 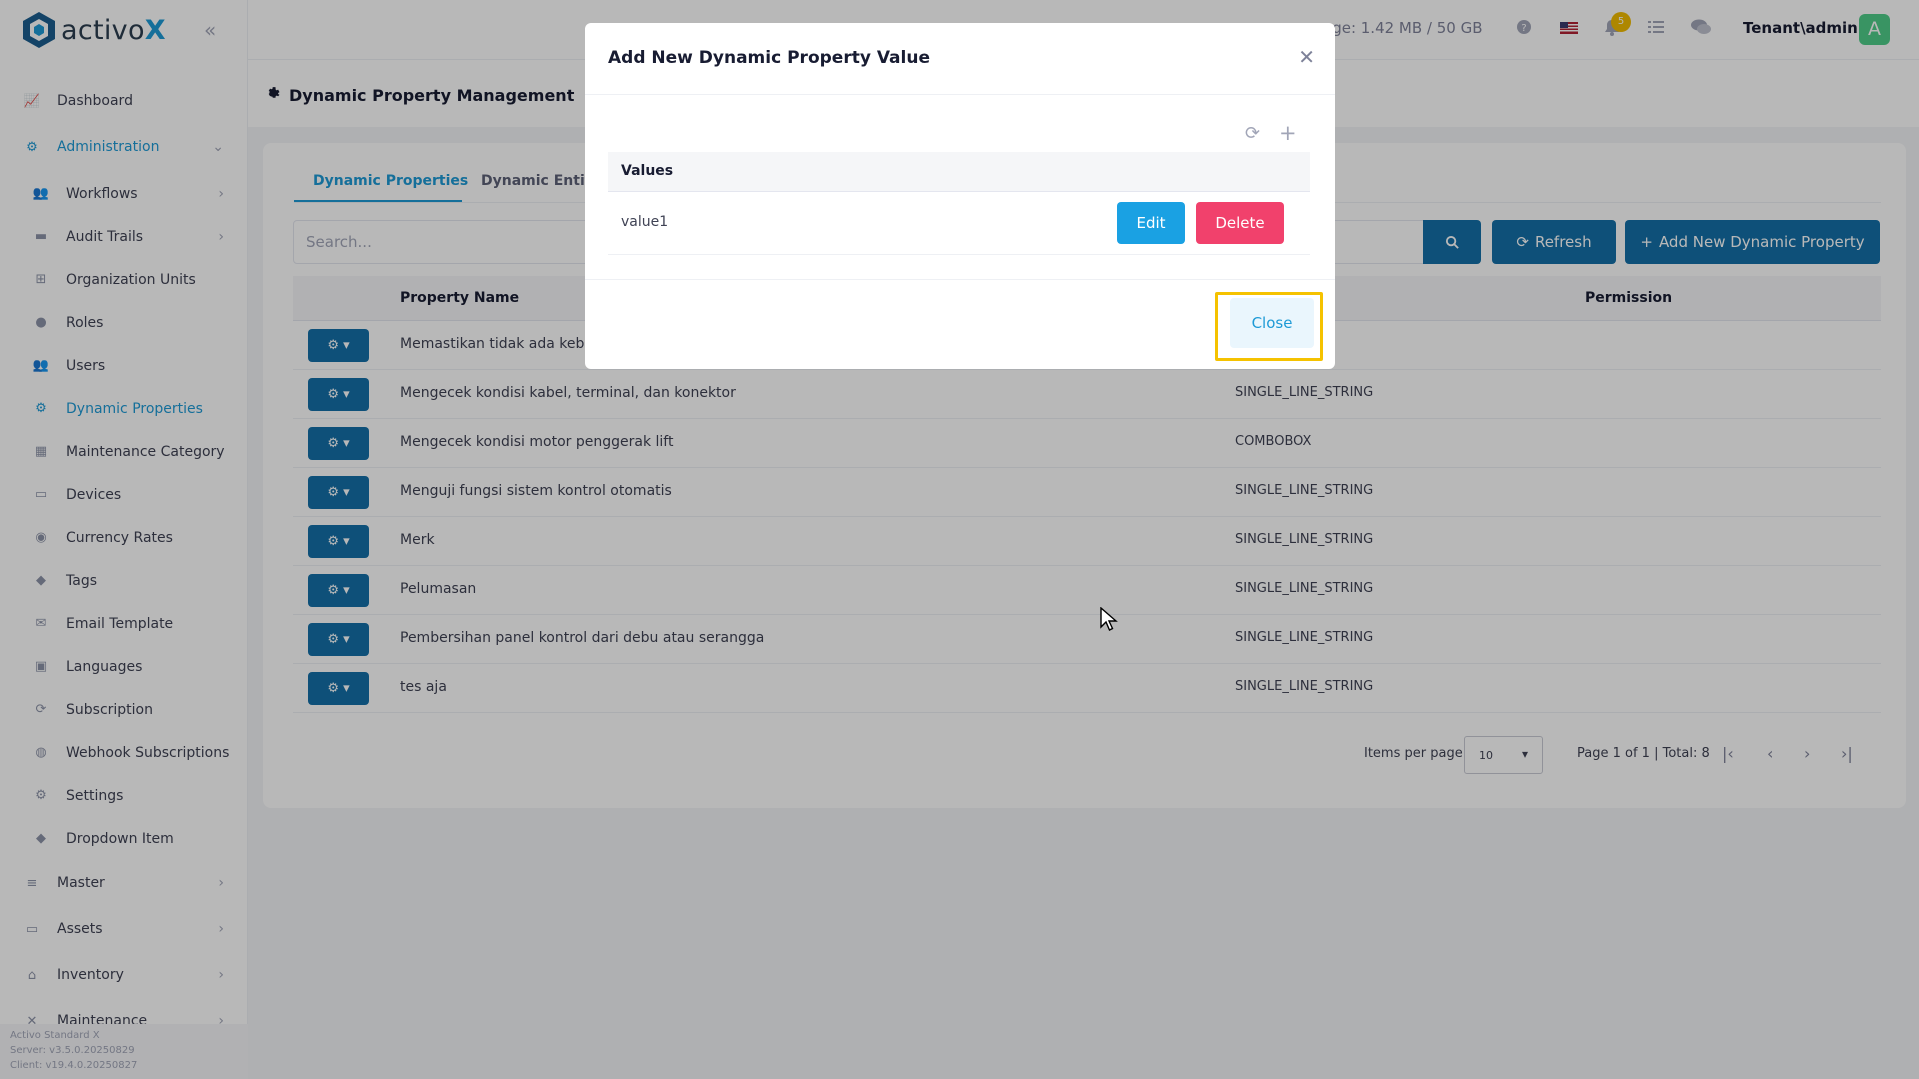 What do you see at coordinates (959, 223) in the screenshot?
I see `value-row: value1 Edit Delete` at bounding box center [959, 223].